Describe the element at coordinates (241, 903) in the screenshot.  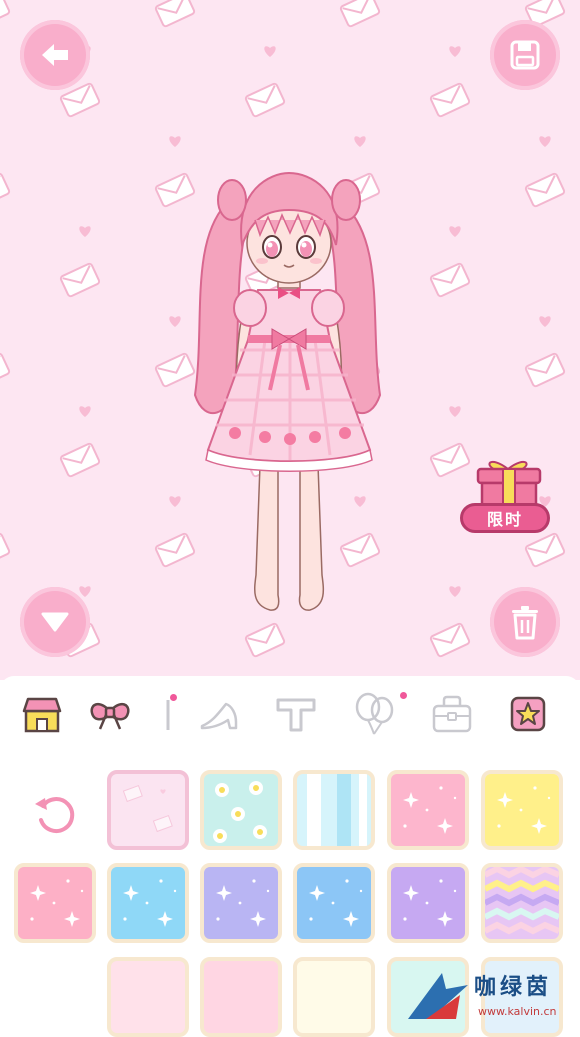
I see `swatch-sparkle-lilac` at that location.